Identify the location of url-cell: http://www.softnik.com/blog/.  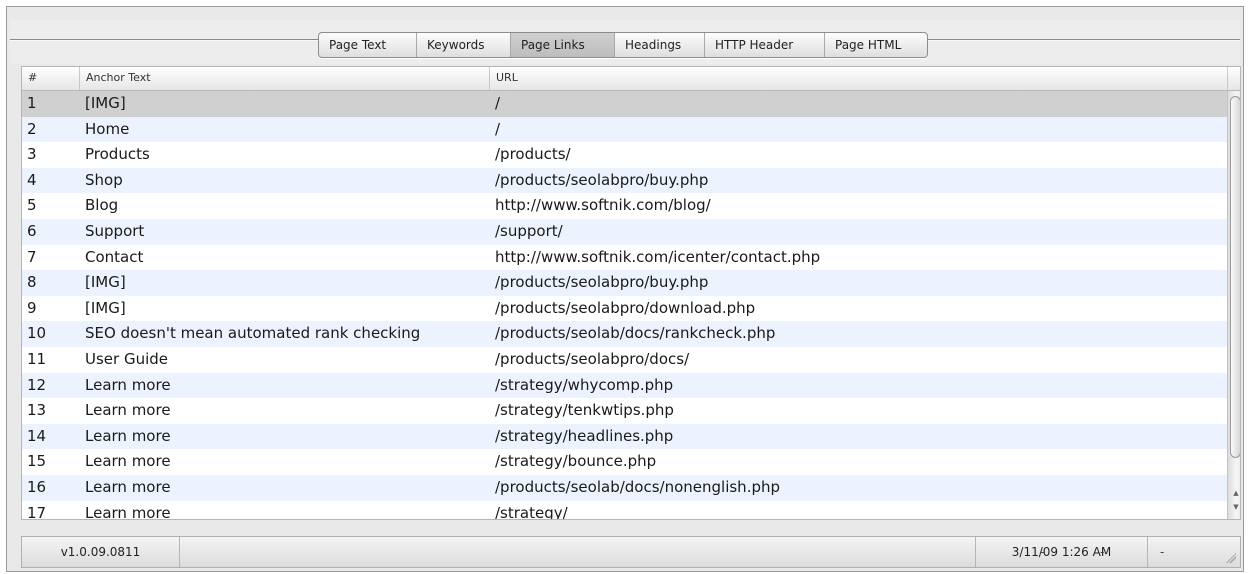
(603, 205).